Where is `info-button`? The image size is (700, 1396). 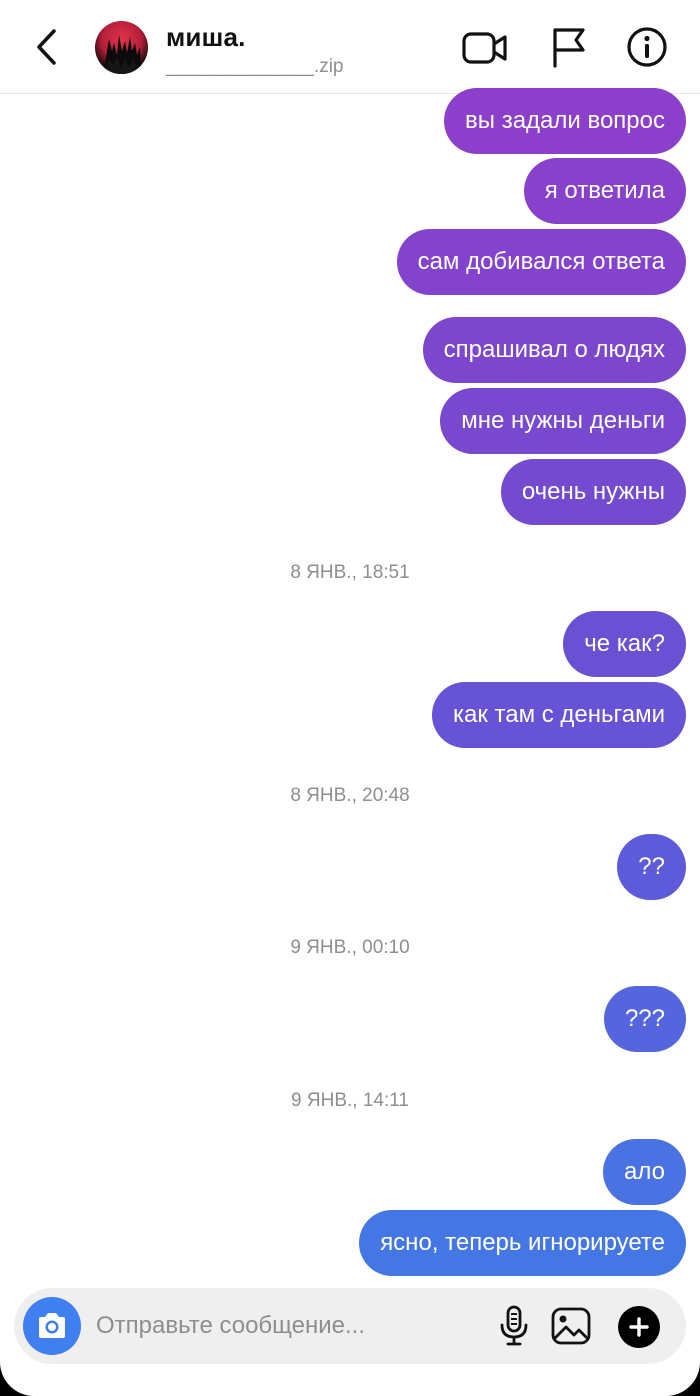
info-button is located at coordinates (647, 47).